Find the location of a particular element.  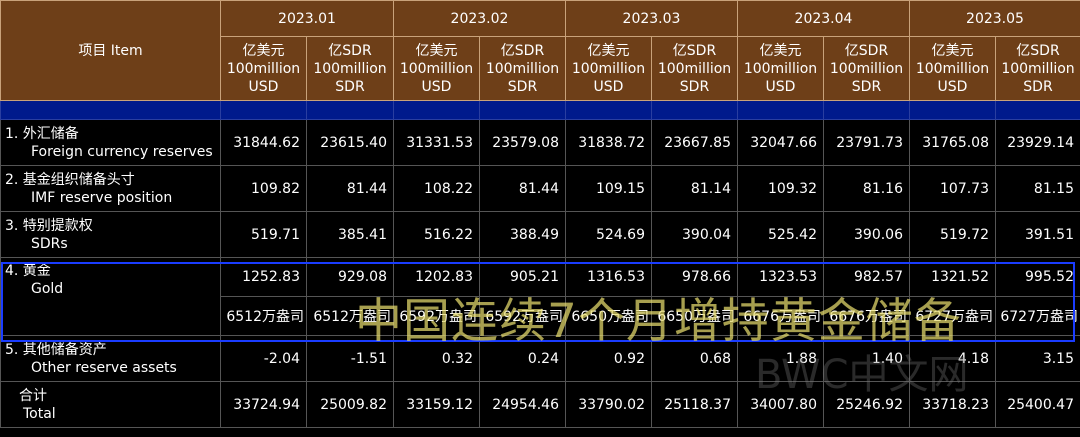

value-cell: 23579.08 is located at coordinates (522, 142).